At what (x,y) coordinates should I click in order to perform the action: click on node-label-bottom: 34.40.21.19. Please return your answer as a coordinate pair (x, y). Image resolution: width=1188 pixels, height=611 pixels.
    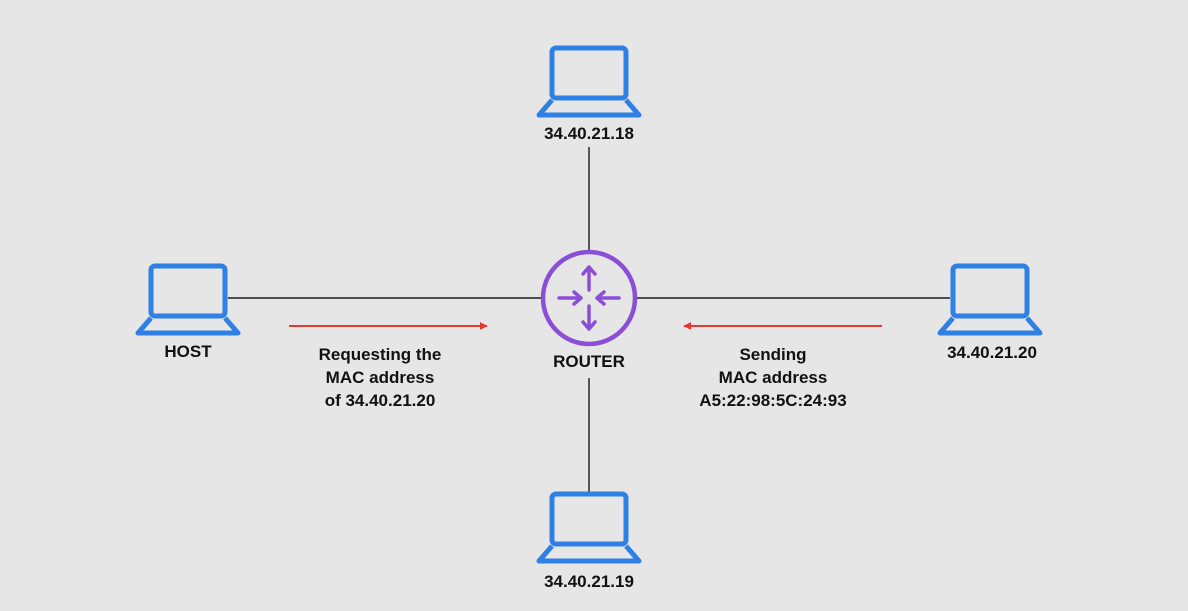
    Looking at the image, I should click on (589, 581).